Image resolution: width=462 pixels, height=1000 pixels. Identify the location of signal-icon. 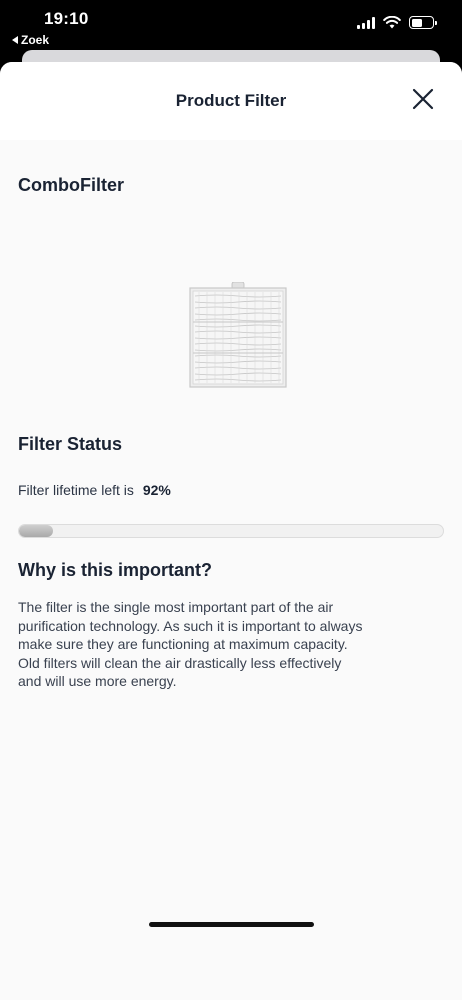
(366, 22).